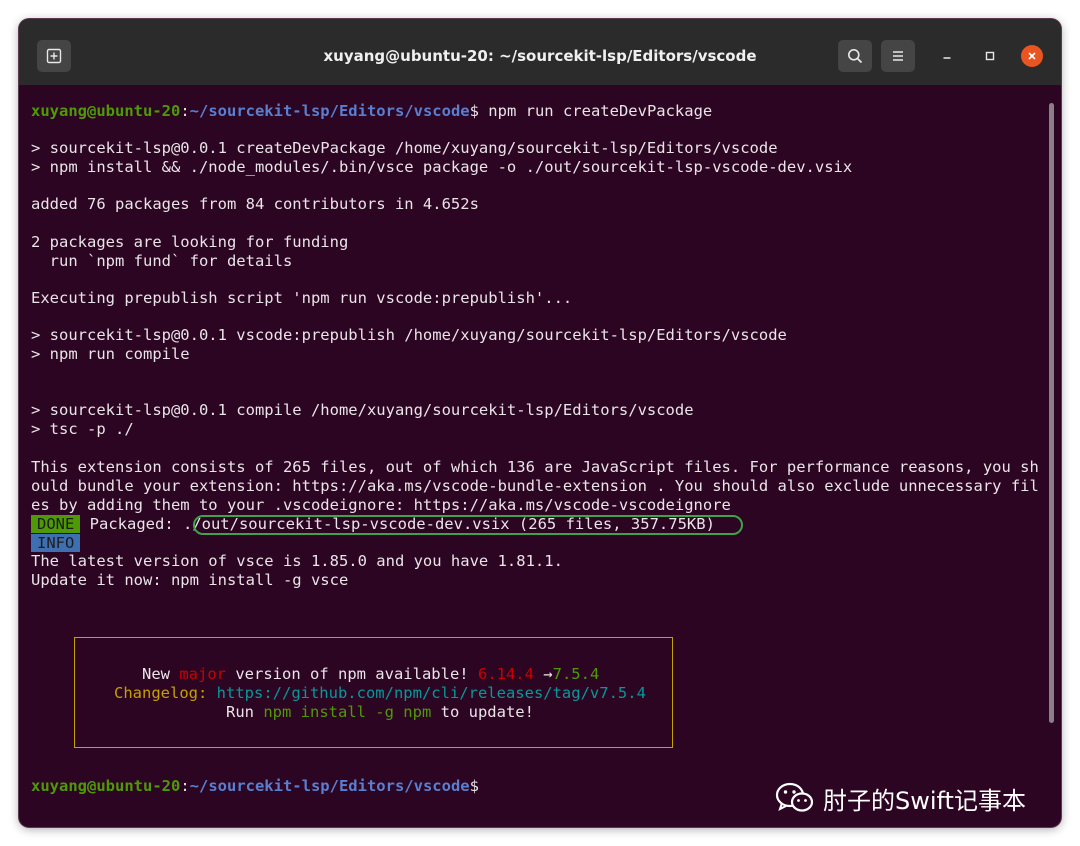 The height and width of the screenshot is (846, 1080). I want to click on maximize-button, so click(990, 56).